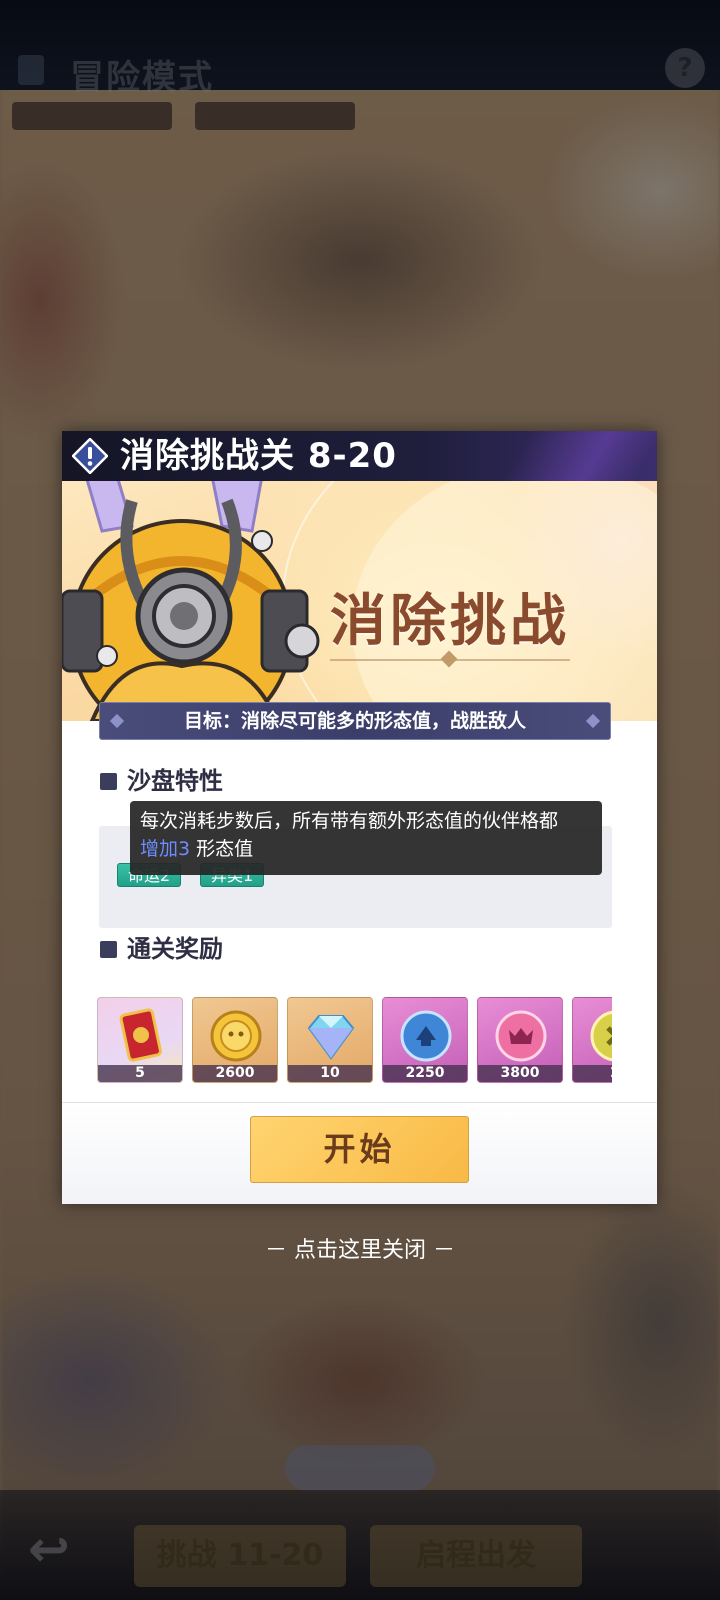 Image resolution: width=720 pixels, height=1600 pixels. What do you see at coordinates (175, 781) in the screenshot?
I see `traits-heading-text: 沙盘特性` at bounding box center [175, 781].